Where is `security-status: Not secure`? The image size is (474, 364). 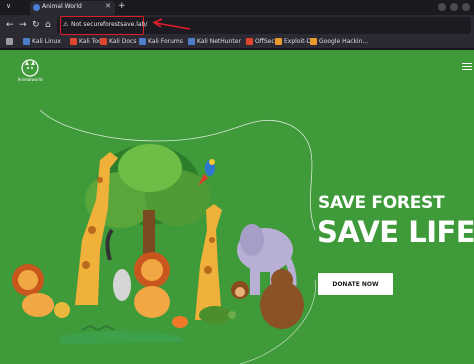 security-status: Not secure is located at coordinates (87, 24).